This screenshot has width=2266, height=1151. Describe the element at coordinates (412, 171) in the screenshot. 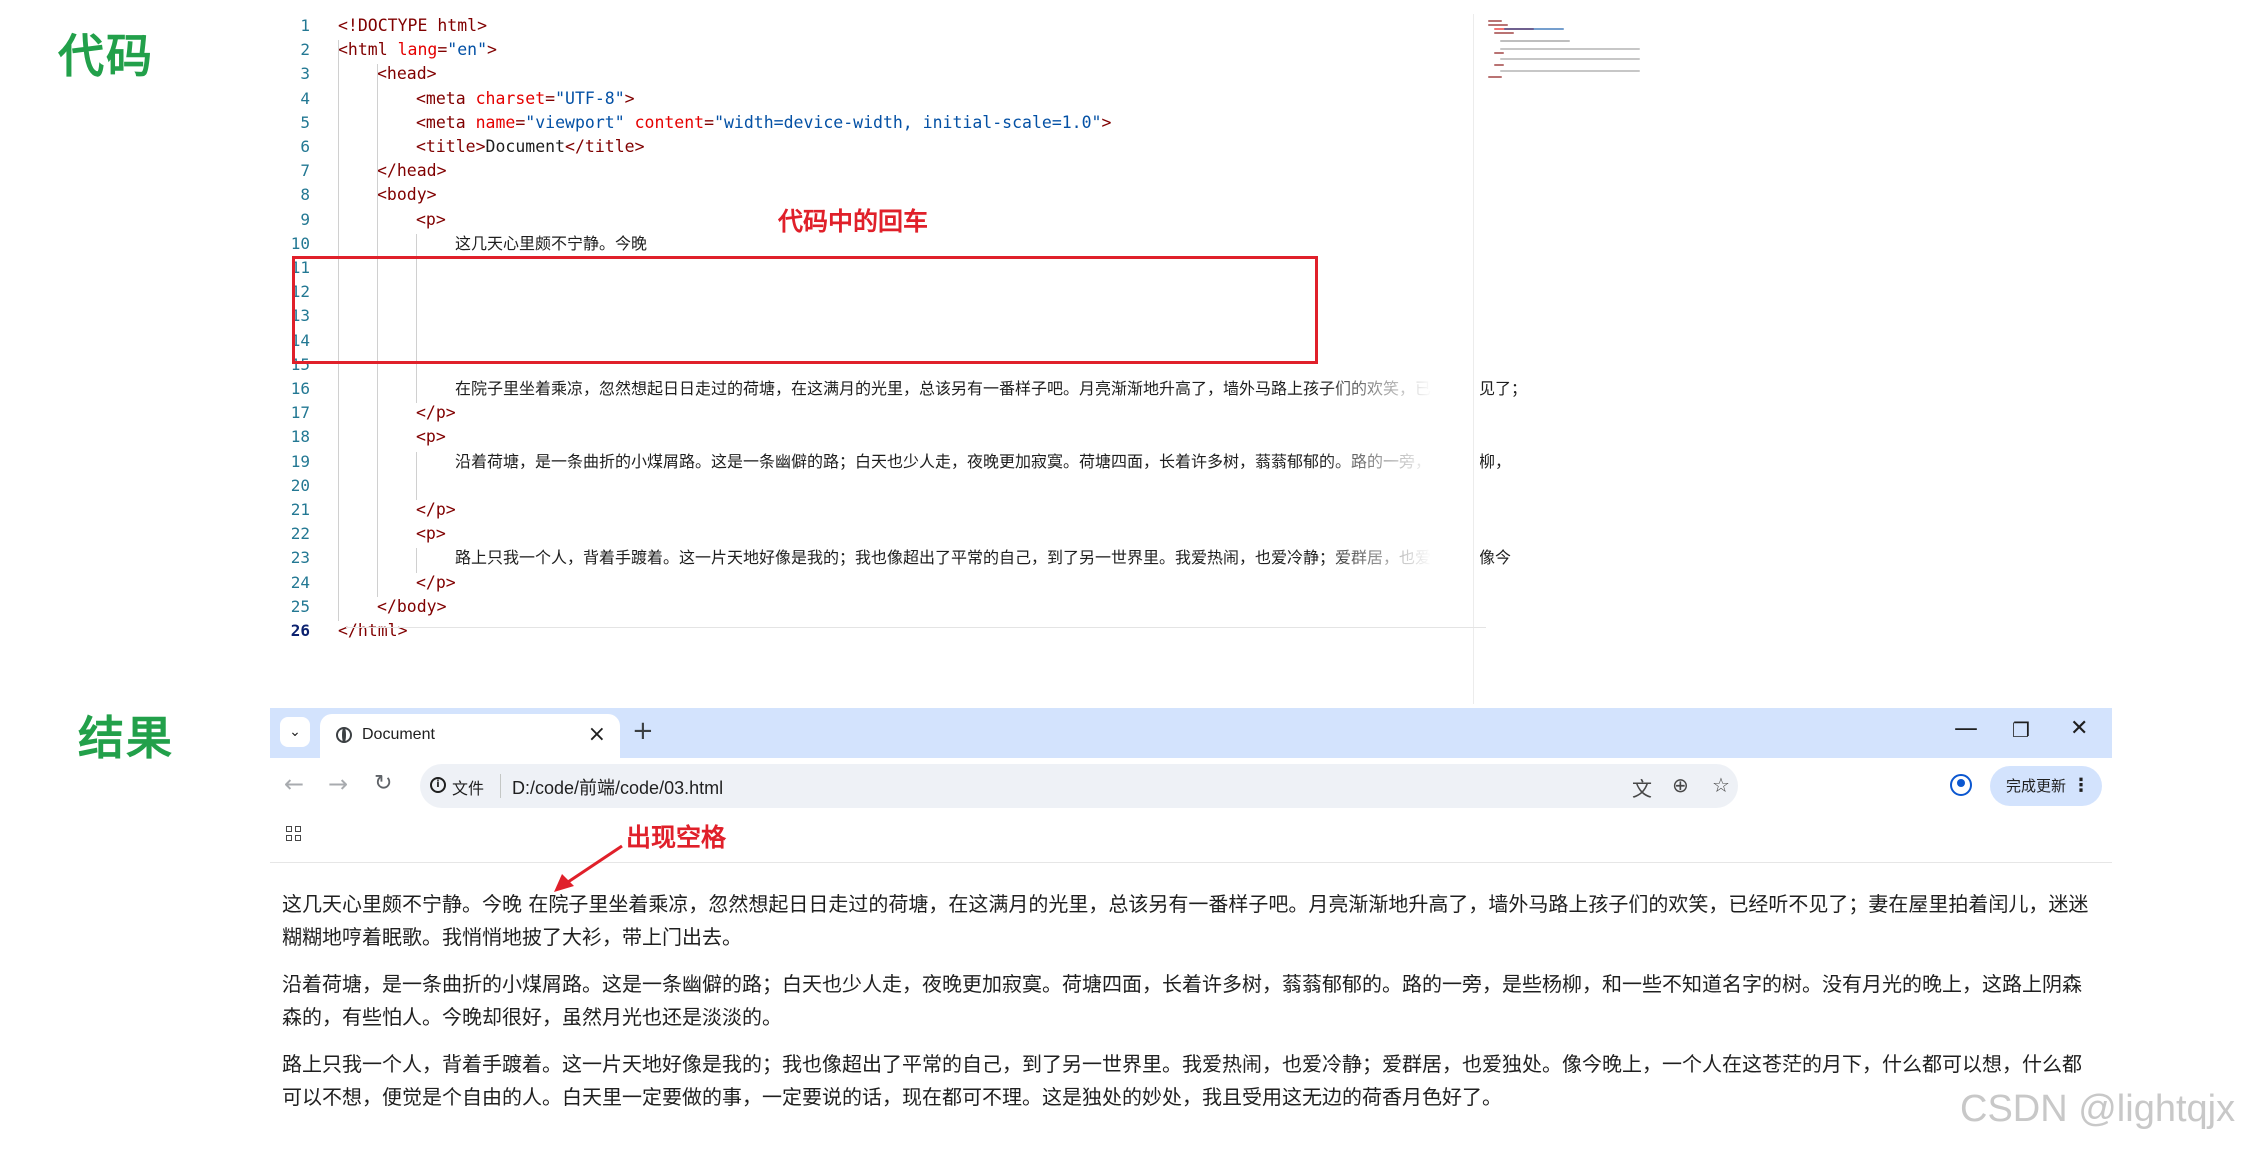

I see `code-markup: </head>` at that location.